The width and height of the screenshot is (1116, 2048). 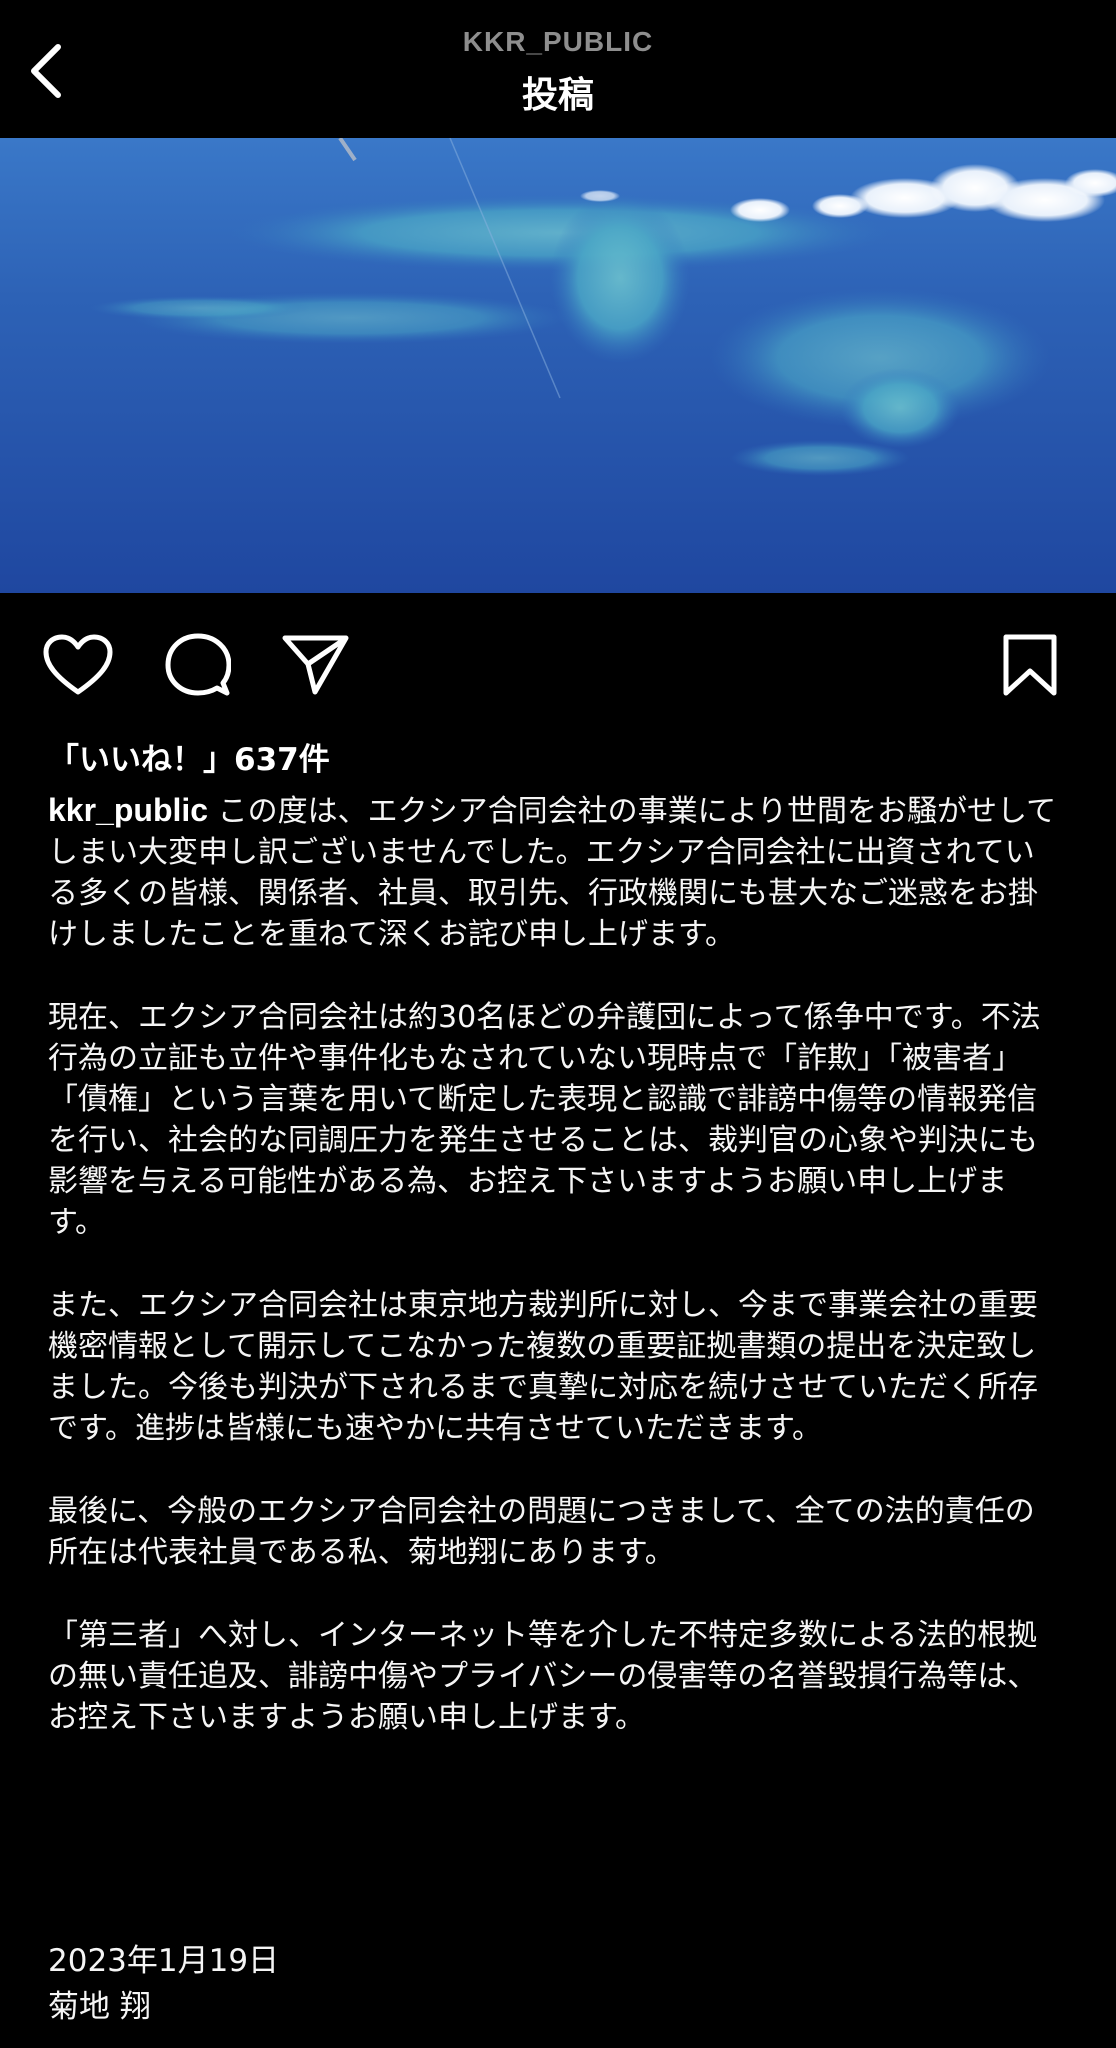 What do you see at coordinates (164, 1961) in the screenshot?
I see `caption-date: 2023年1月19日` at bounding box center [164, 1961].